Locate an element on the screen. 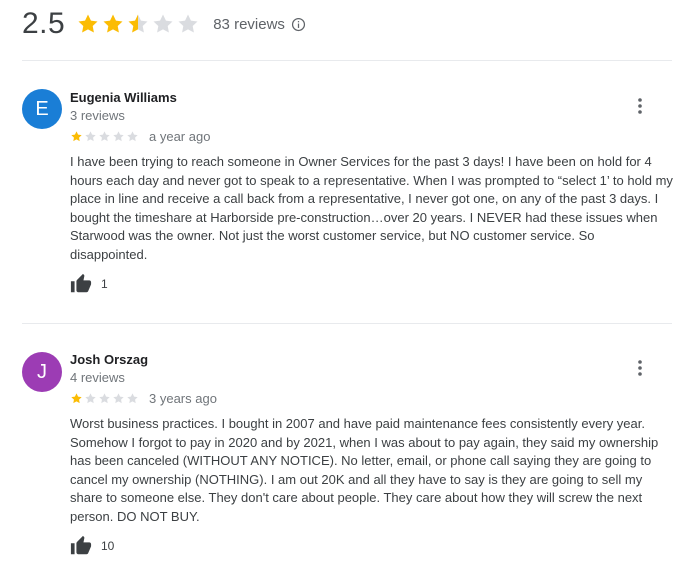  reviewer-review-count: 3 reviews is located at coordinates (97, 115).